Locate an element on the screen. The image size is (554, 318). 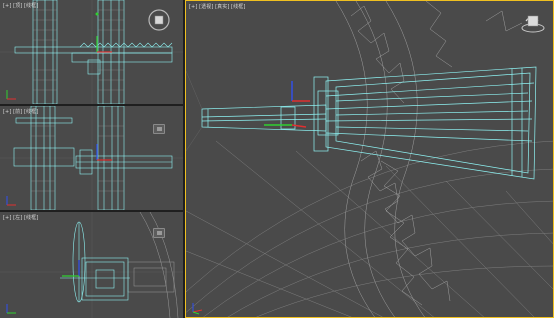
viewport-left: [+] [左] [线框] is located at coordinates (91, 265).